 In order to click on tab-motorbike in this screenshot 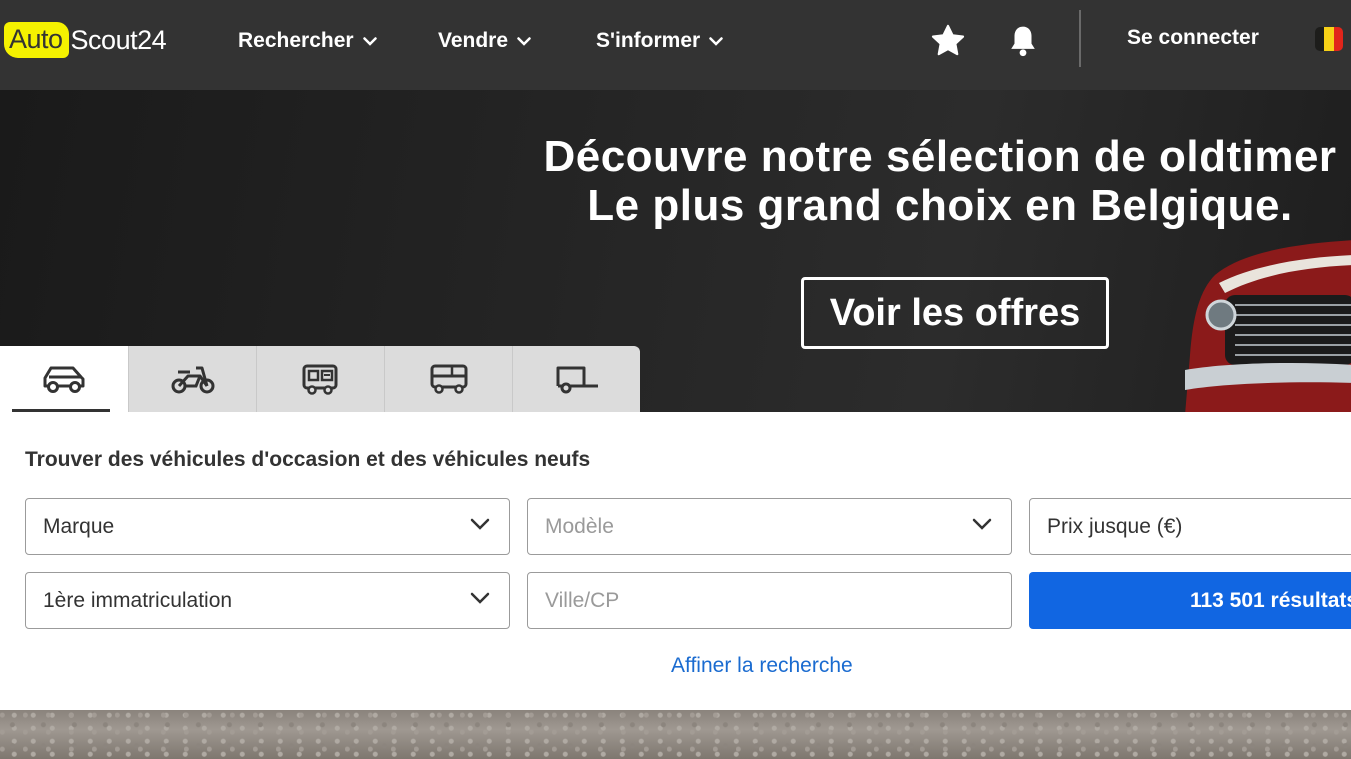, I will do `click(192, 379)`.